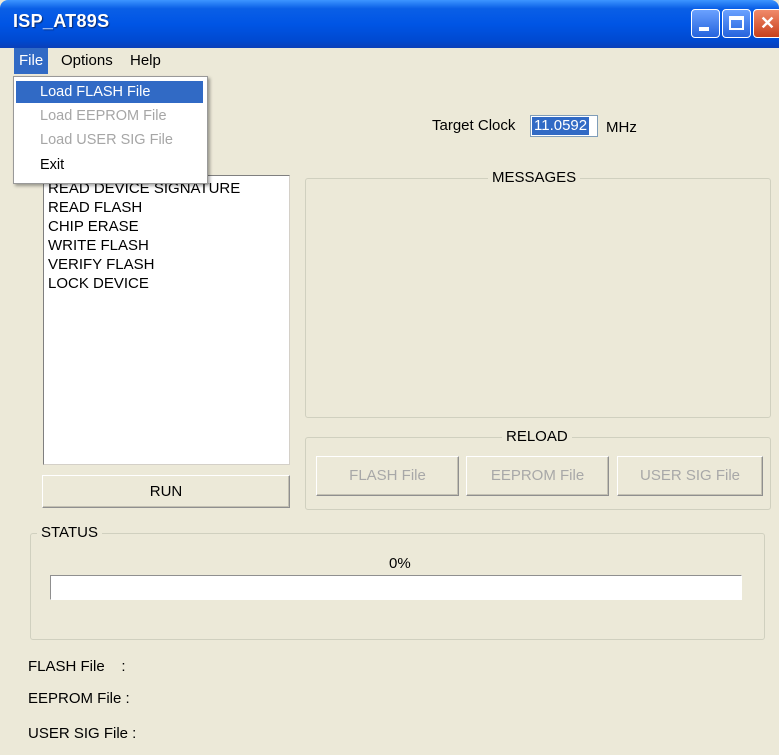 This screenshot has height=755, width=779. I want to click on menu-options: Options, so click(87, 61).